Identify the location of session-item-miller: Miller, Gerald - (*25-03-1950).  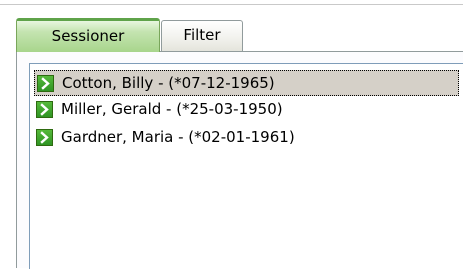
(246, 110).